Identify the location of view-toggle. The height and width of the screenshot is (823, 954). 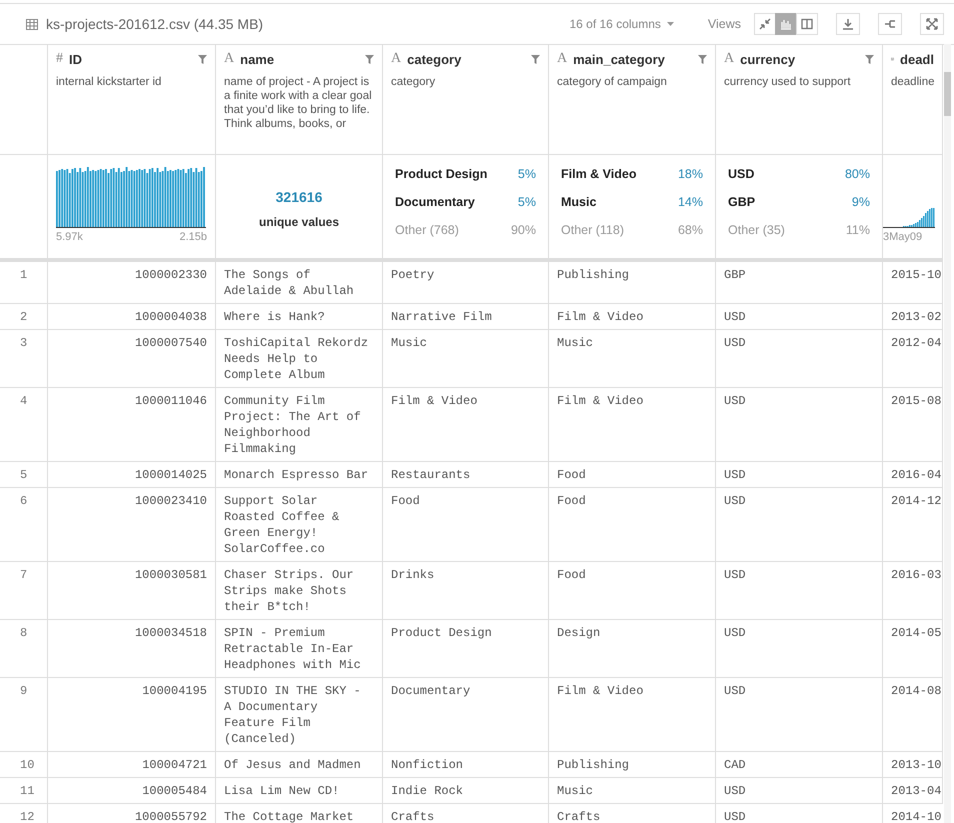
(786, 24).